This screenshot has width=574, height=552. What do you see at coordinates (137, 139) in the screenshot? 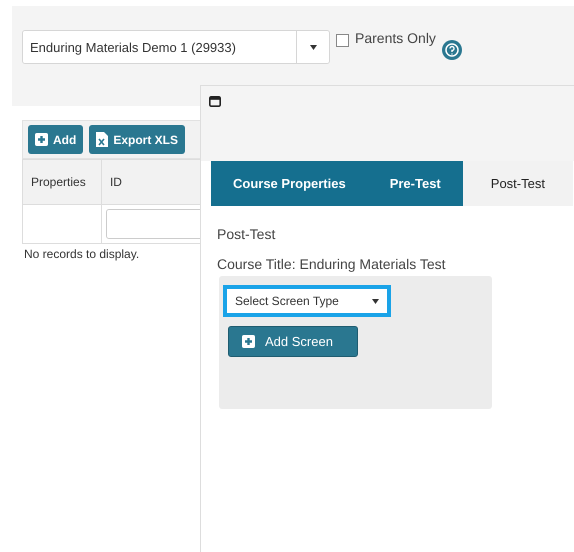
I see `export-button: Export XLS` at bounding box center [137, 139].